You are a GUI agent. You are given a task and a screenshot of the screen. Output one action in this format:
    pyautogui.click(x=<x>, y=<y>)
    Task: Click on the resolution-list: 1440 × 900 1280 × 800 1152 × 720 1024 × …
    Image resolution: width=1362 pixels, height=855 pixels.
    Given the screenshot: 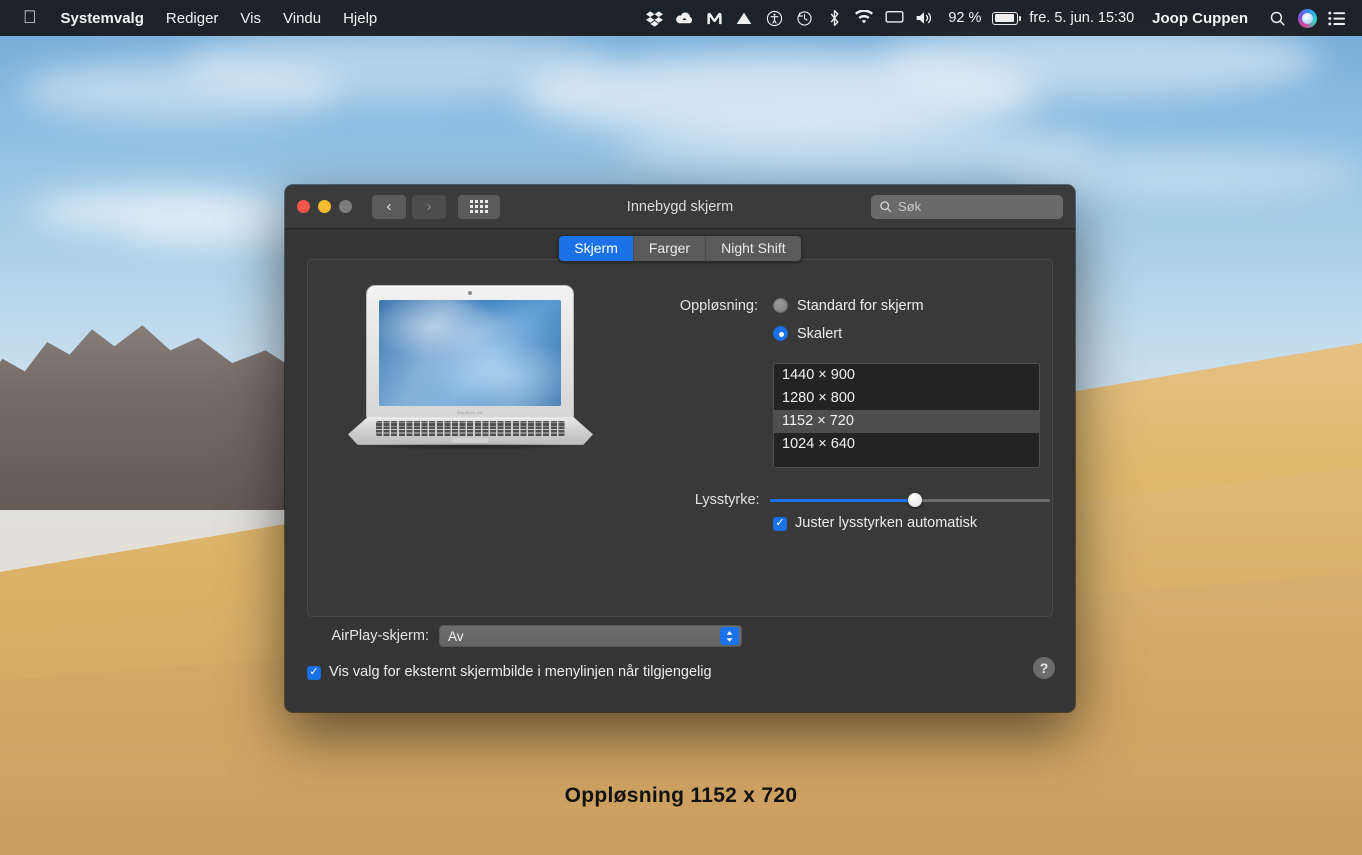 What is the action you would take?
    pyautogui.click(x=906, y=415)
    